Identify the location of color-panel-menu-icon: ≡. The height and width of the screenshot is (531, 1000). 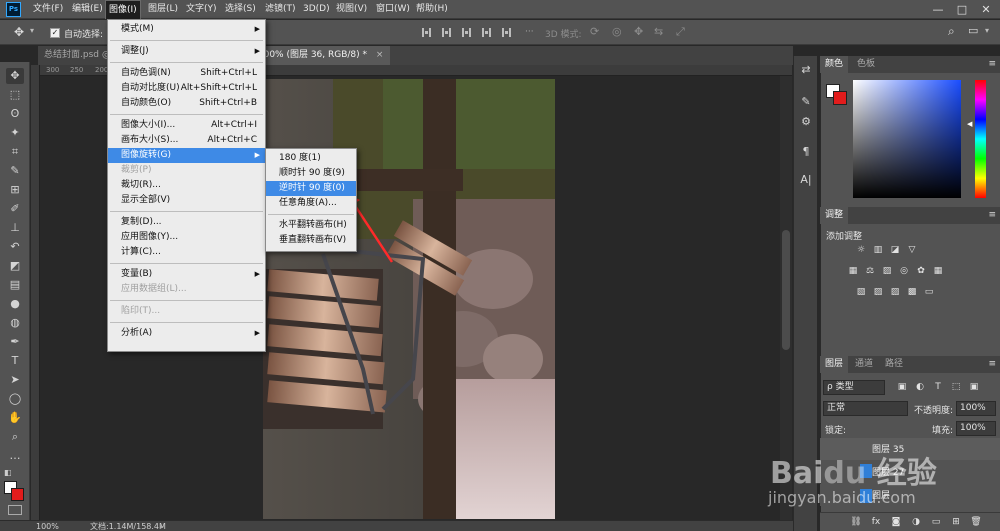
(992, 64).